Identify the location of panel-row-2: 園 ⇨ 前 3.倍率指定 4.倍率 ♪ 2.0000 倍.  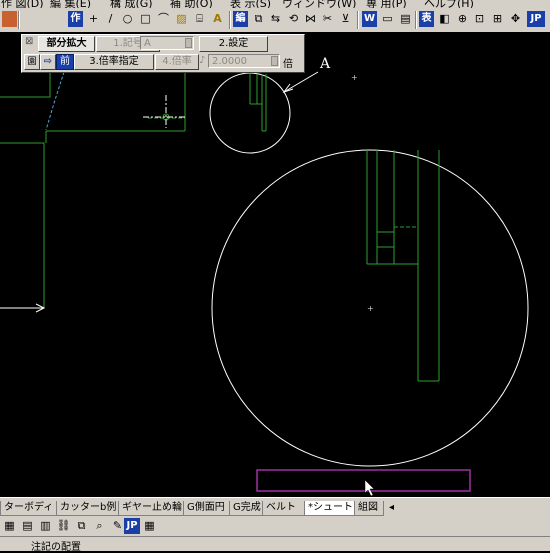
(163, 62).